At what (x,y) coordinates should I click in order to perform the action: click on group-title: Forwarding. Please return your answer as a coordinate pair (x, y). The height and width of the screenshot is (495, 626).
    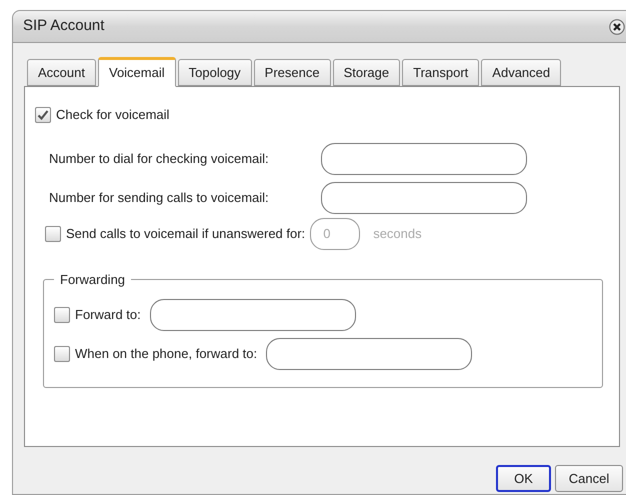
    Looking at the image, I should click on (92, 279).